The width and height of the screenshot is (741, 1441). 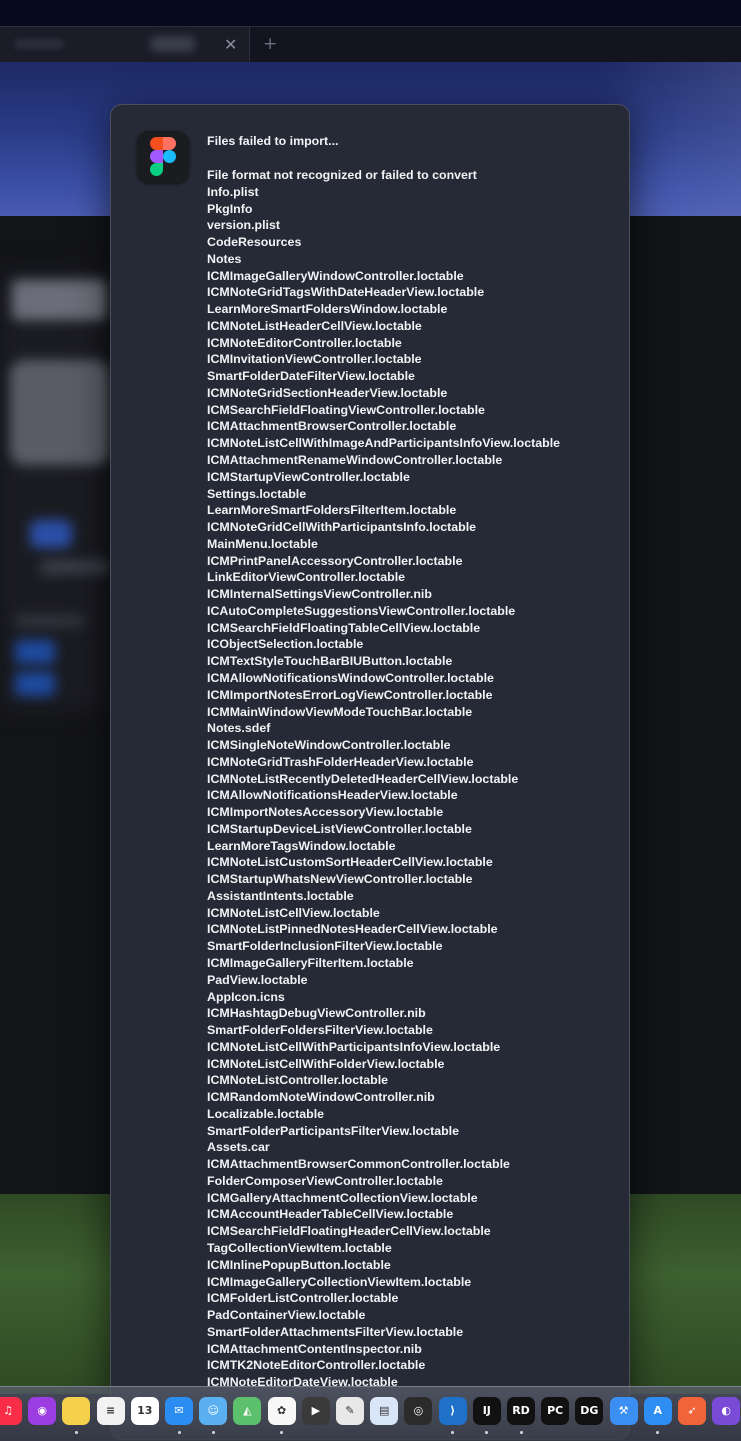 I want to click on app-store-icon: A, so click(x=657, y=1411).